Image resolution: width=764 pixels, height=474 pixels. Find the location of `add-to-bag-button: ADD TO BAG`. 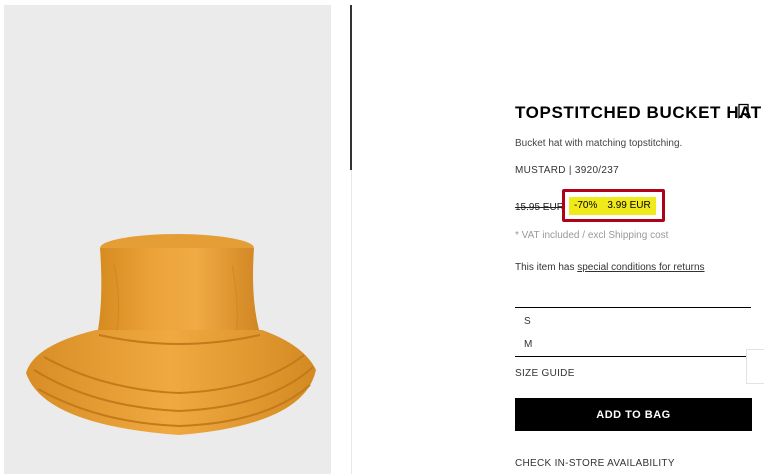

add-to-bag-button: ADD TO BAG is located at coordinates (633, 414).